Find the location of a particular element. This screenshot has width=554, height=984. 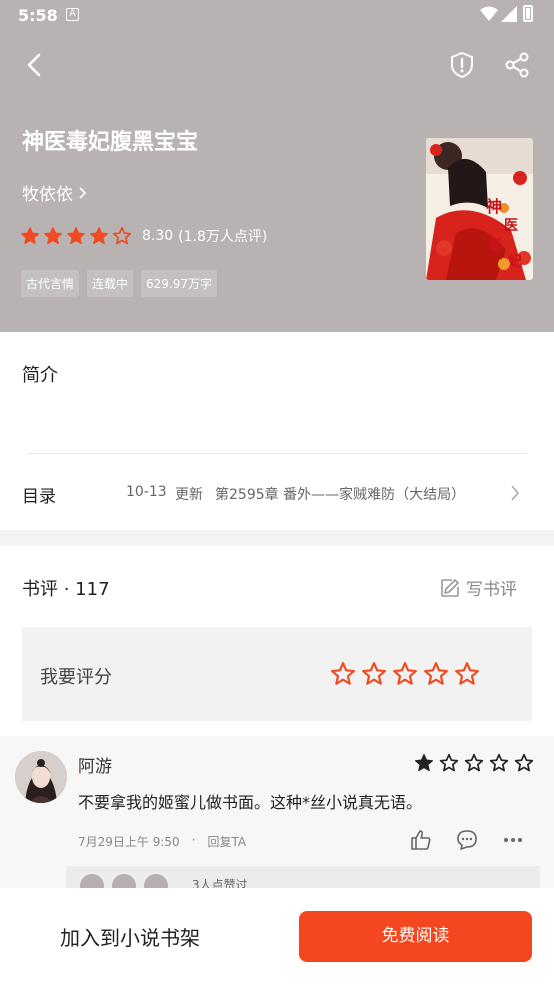

toc-latest-chapter: 第2595章 番外——家贼难防（大结局） is located at coordinates (340, 495).